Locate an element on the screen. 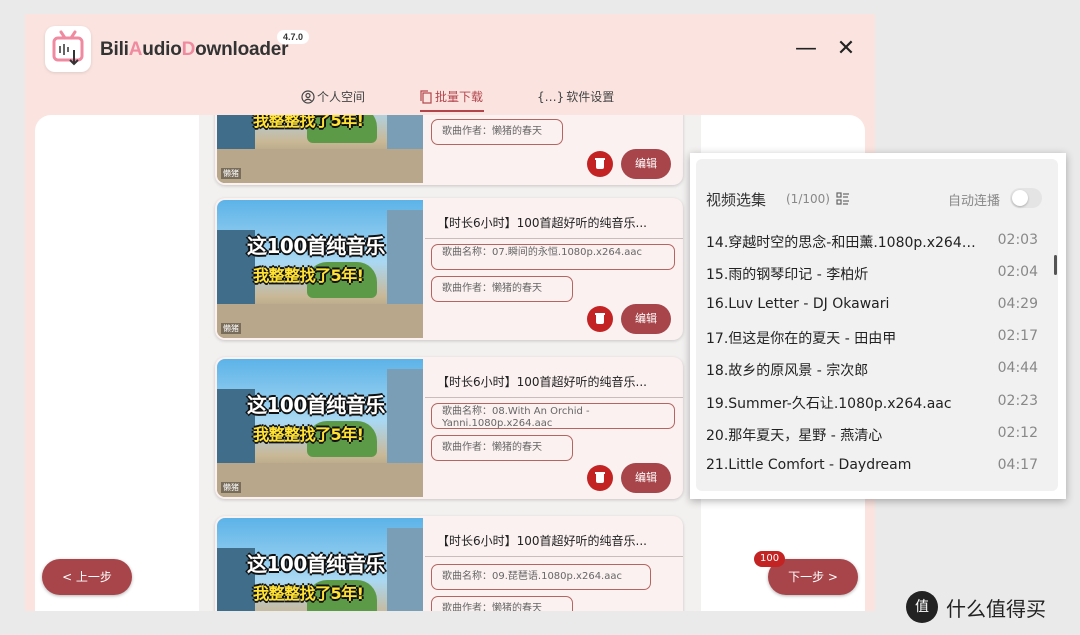  prev-step-button: < 上一步 is located at coordinates (87, 577).